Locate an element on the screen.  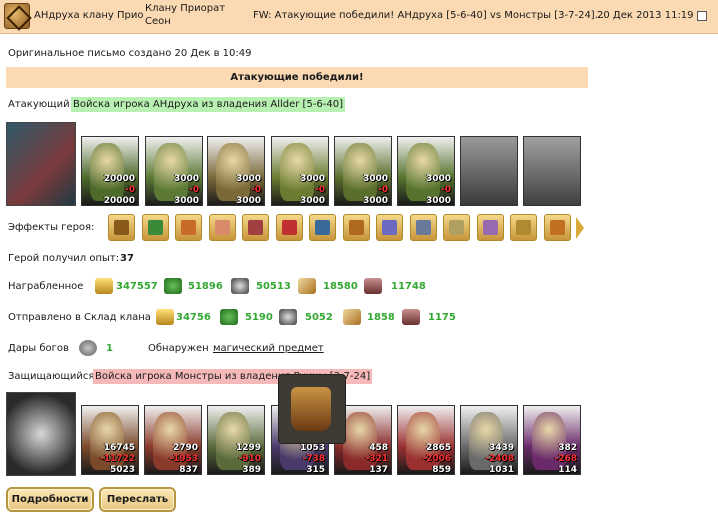
unit-loss: -2006 is located at coordinates (436, 459).